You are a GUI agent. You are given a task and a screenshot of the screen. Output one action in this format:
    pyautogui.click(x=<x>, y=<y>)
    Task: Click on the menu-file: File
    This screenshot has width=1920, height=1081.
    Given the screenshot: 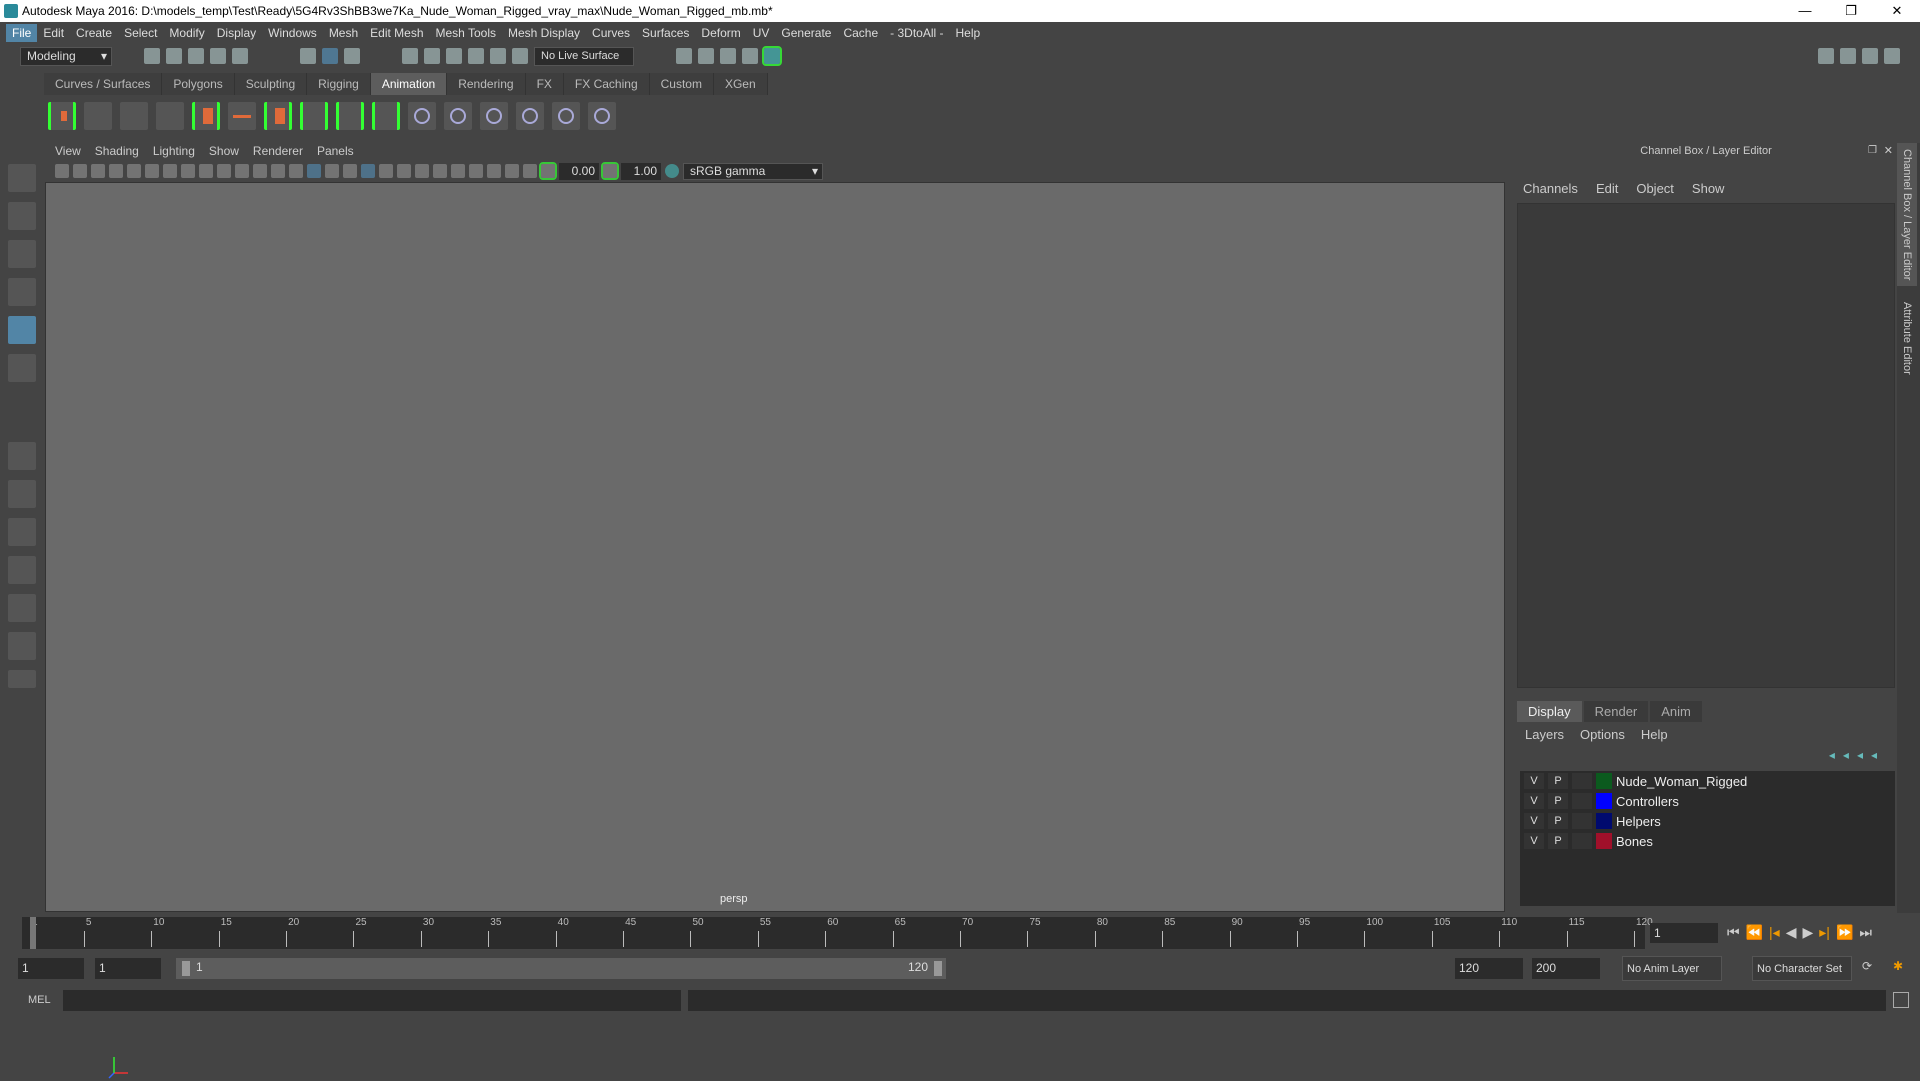 What is the action you would take?
    pyautogui.click(x=22, y=33)
    